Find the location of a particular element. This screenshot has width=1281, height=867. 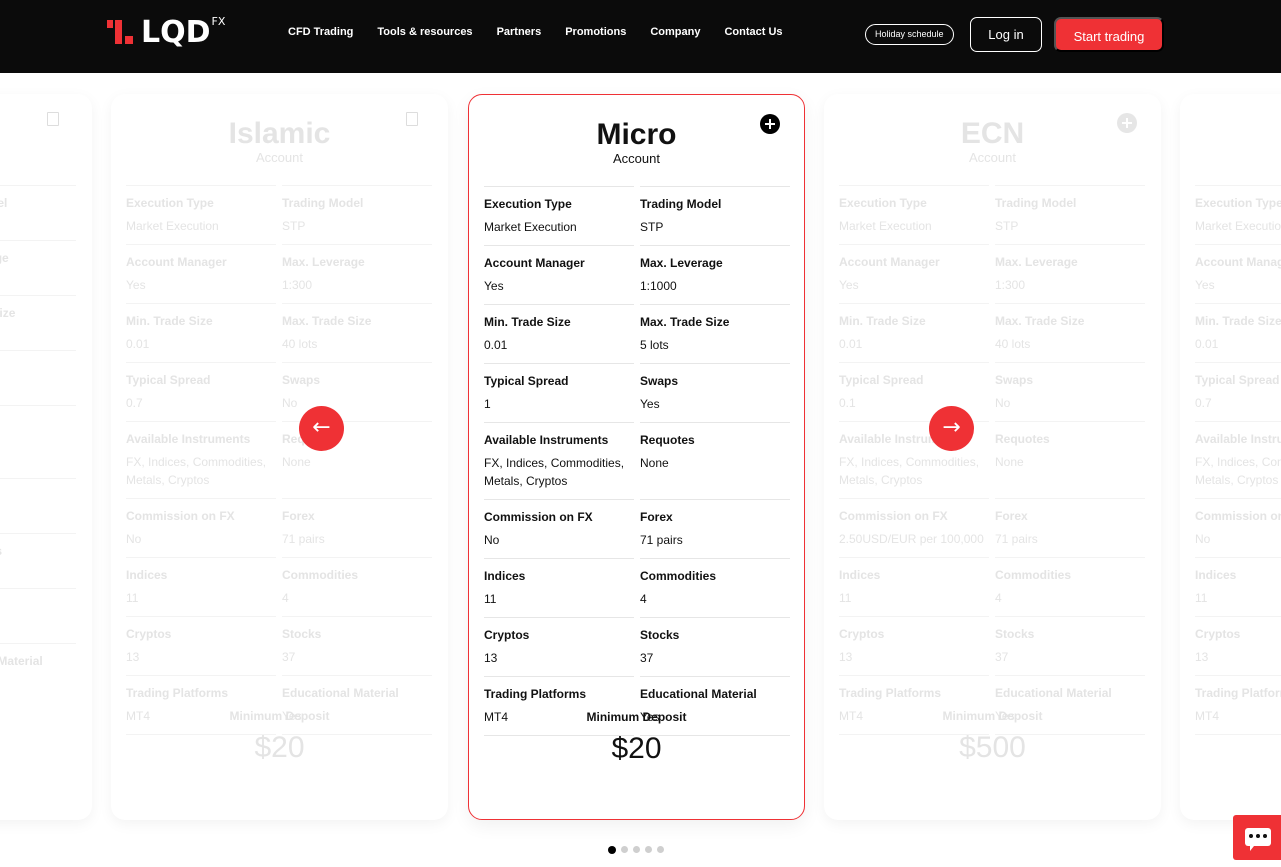

spec-label: Educational Material is located at coordinates (340, 693).